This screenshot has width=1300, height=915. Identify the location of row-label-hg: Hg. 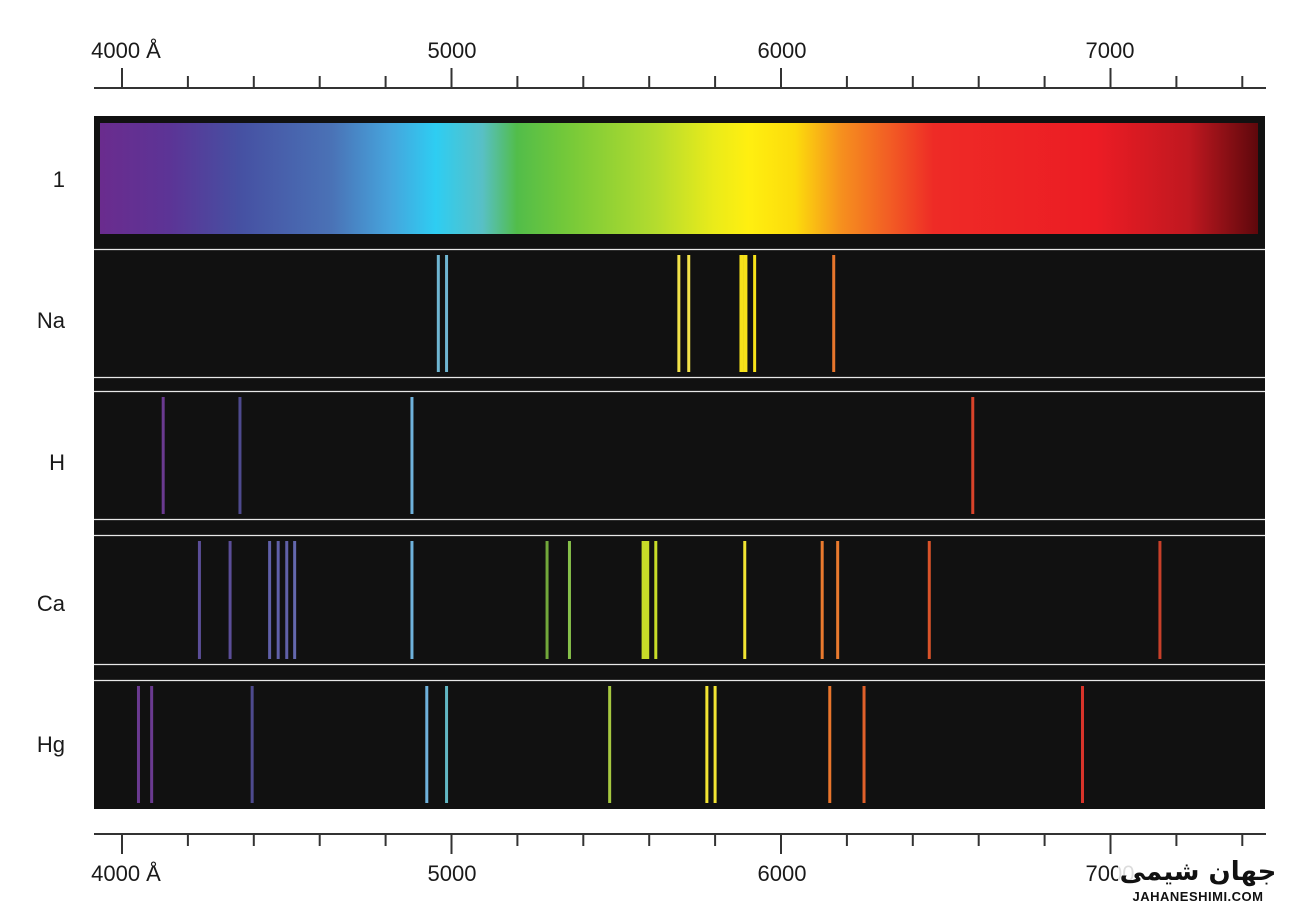
(51, 744).